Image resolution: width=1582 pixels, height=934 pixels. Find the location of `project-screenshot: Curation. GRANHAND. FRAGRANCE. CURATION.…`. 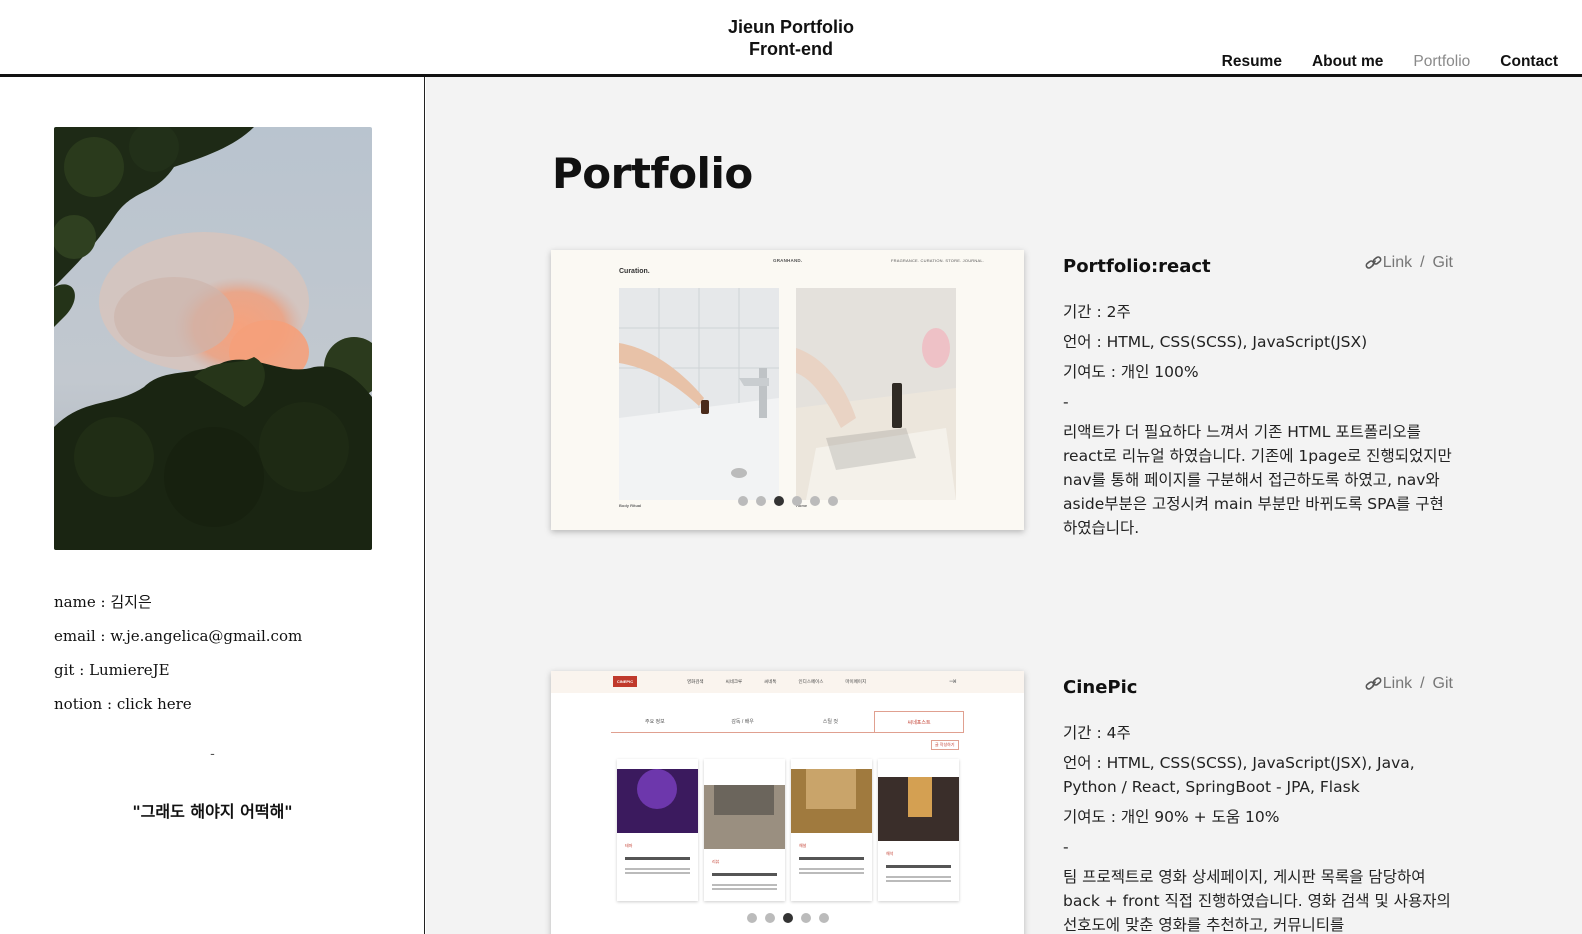

project-screenshot: Curation. GRANHAND. FRAGRANCE. CURATION.… is located at coordinates (787, 390).